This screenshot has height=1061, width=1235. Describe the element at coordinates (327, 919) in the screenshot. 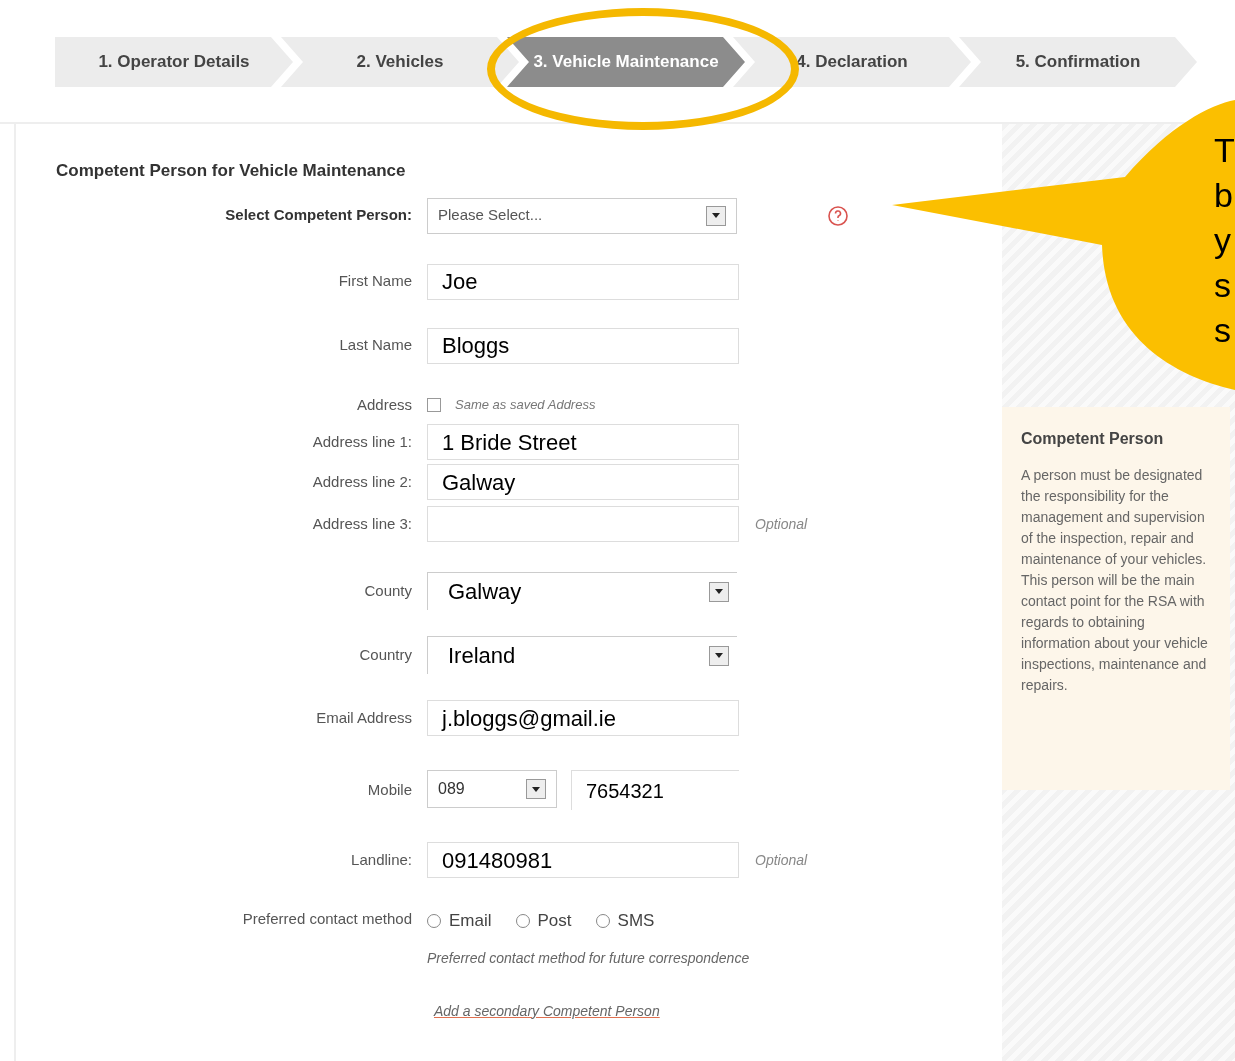

I see `field-label: Preferred contact method` at that location.